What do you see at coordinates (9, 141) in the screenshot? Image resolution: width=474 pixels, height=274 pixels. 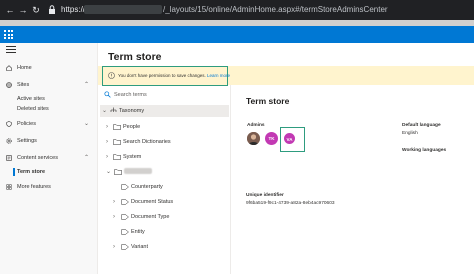 I see `gear-icon` at bounding box center [9, 141].